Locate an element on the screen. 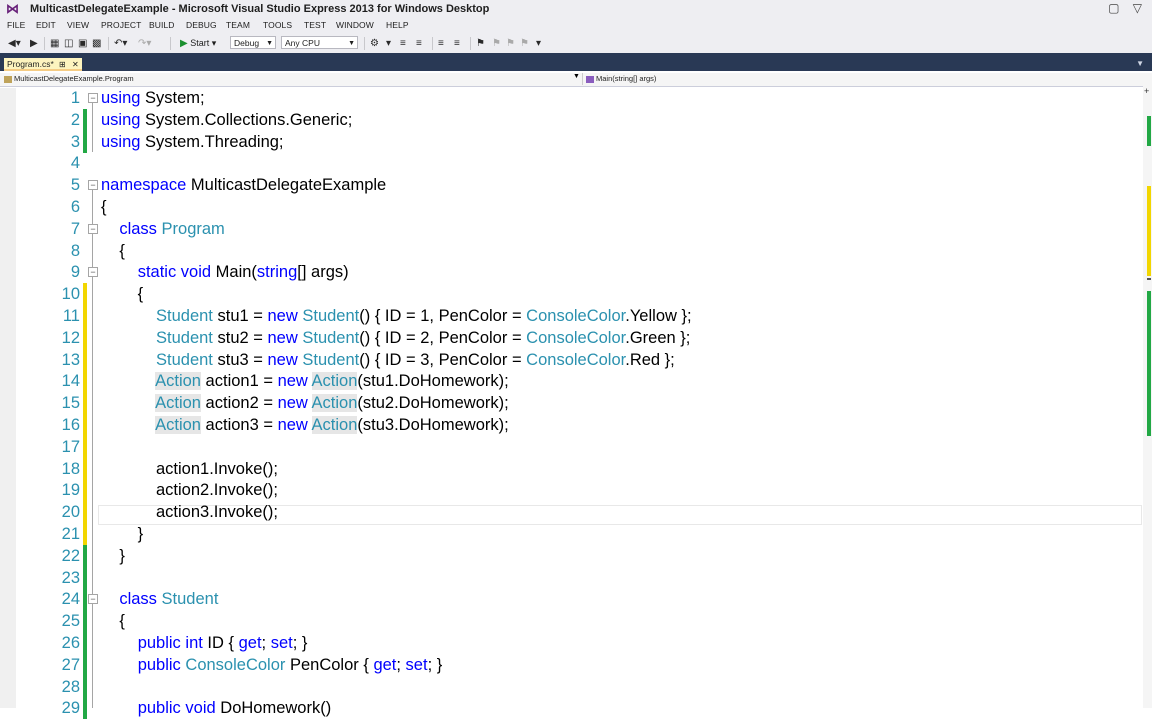 This screenshot has width=1152, height=719. split-icon: + is located at coordinates (1146, 91).